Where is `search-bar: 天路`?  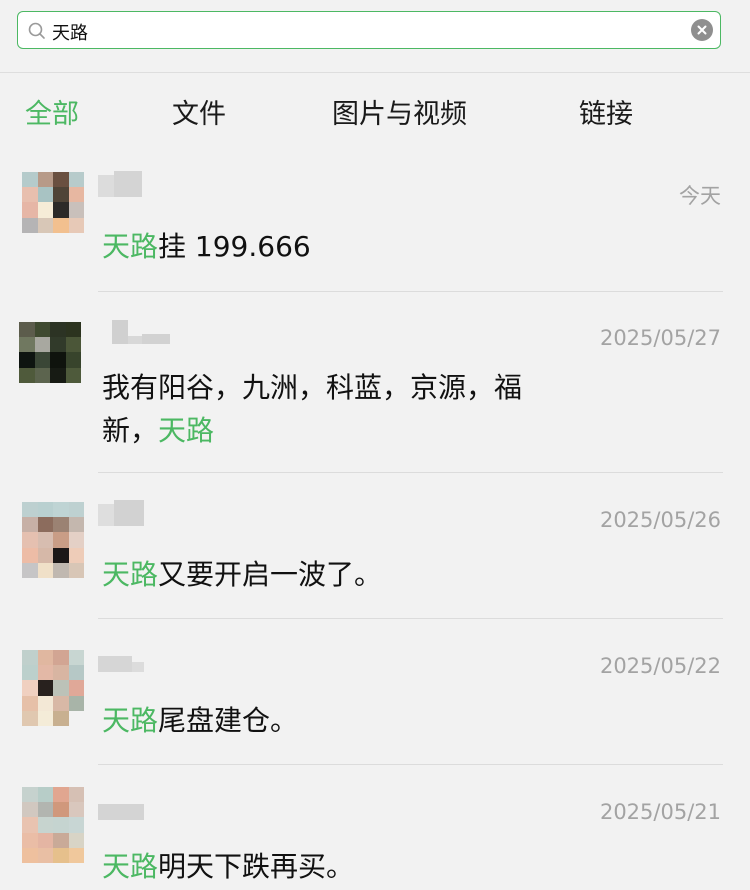
search-bar: 天路 is located at coordinates (375, 36).